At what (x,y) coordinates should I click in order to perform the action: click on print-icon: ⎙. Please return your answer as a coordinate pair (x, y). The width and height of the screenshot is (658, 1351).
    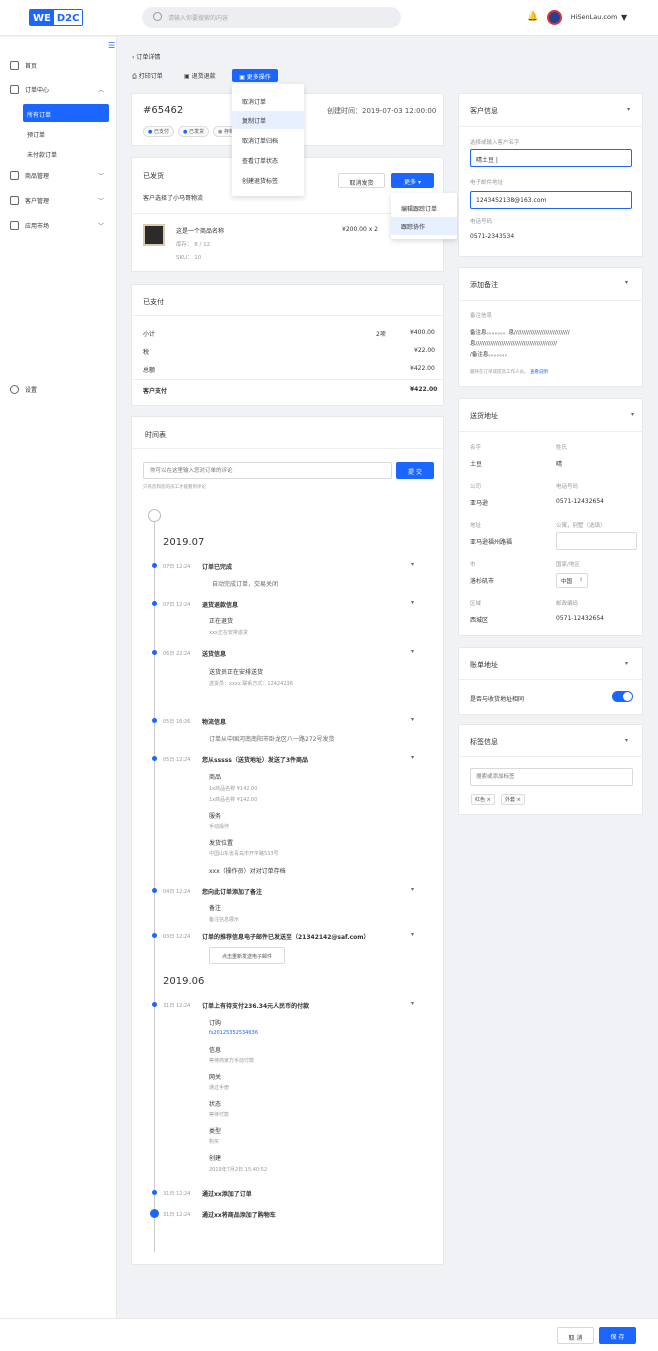
    Looking at the image, I should click on (135, 76).